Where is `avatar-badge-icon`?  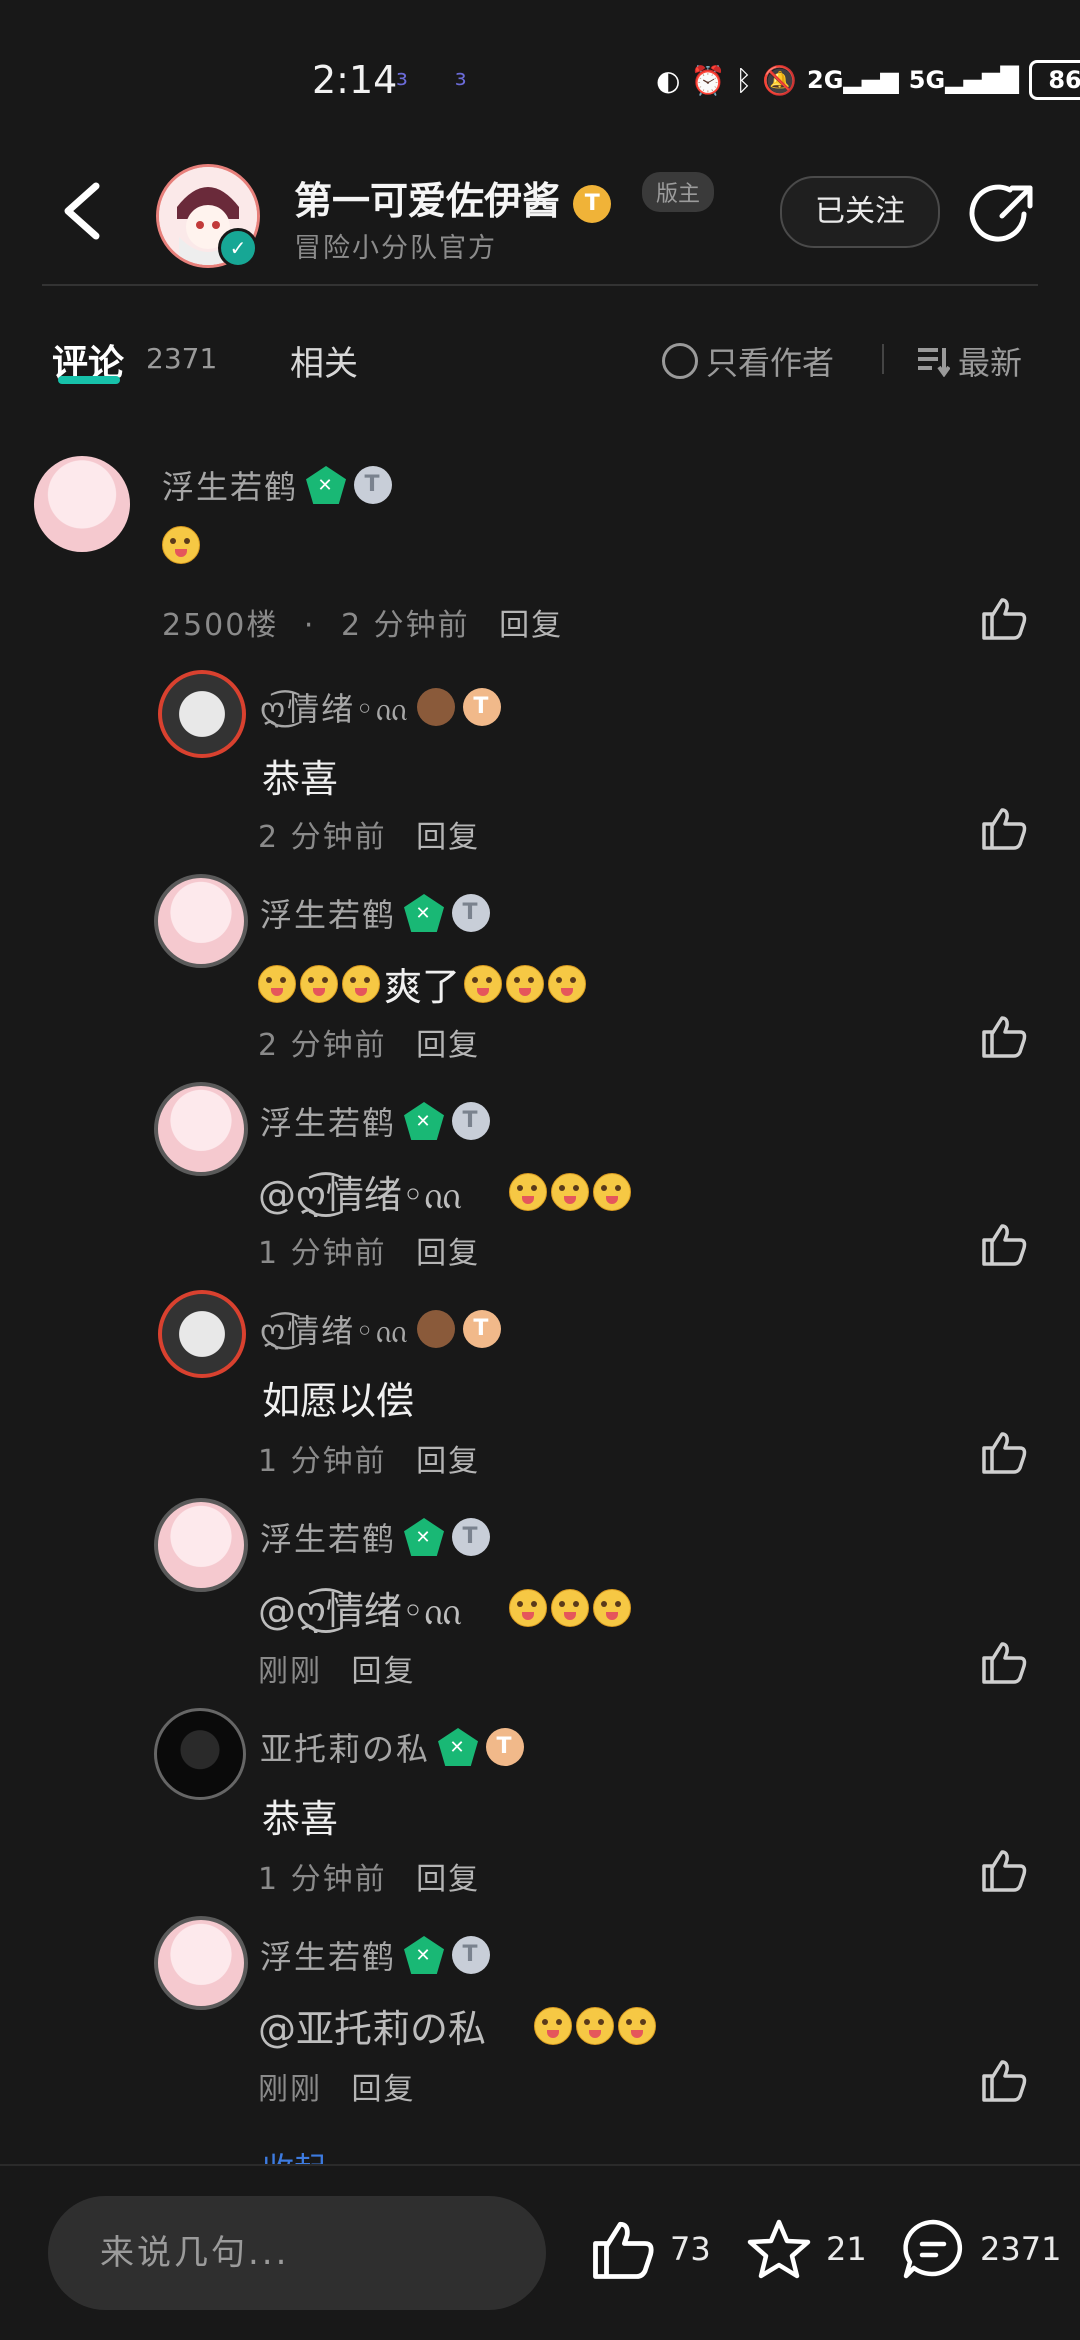
avatar-badge-icon is located at coordinates (435, 1329).